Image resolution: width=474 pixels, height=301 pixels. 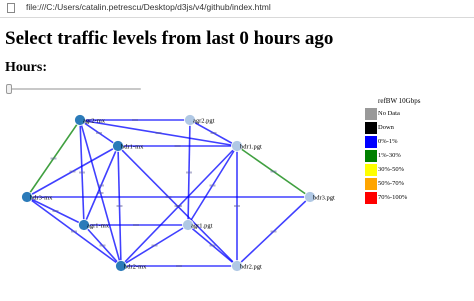 What do you see at coordinates (324, 198) in the screenshot?
I see `node-label: bdr3.pgt` at bounding box center [324, 198].